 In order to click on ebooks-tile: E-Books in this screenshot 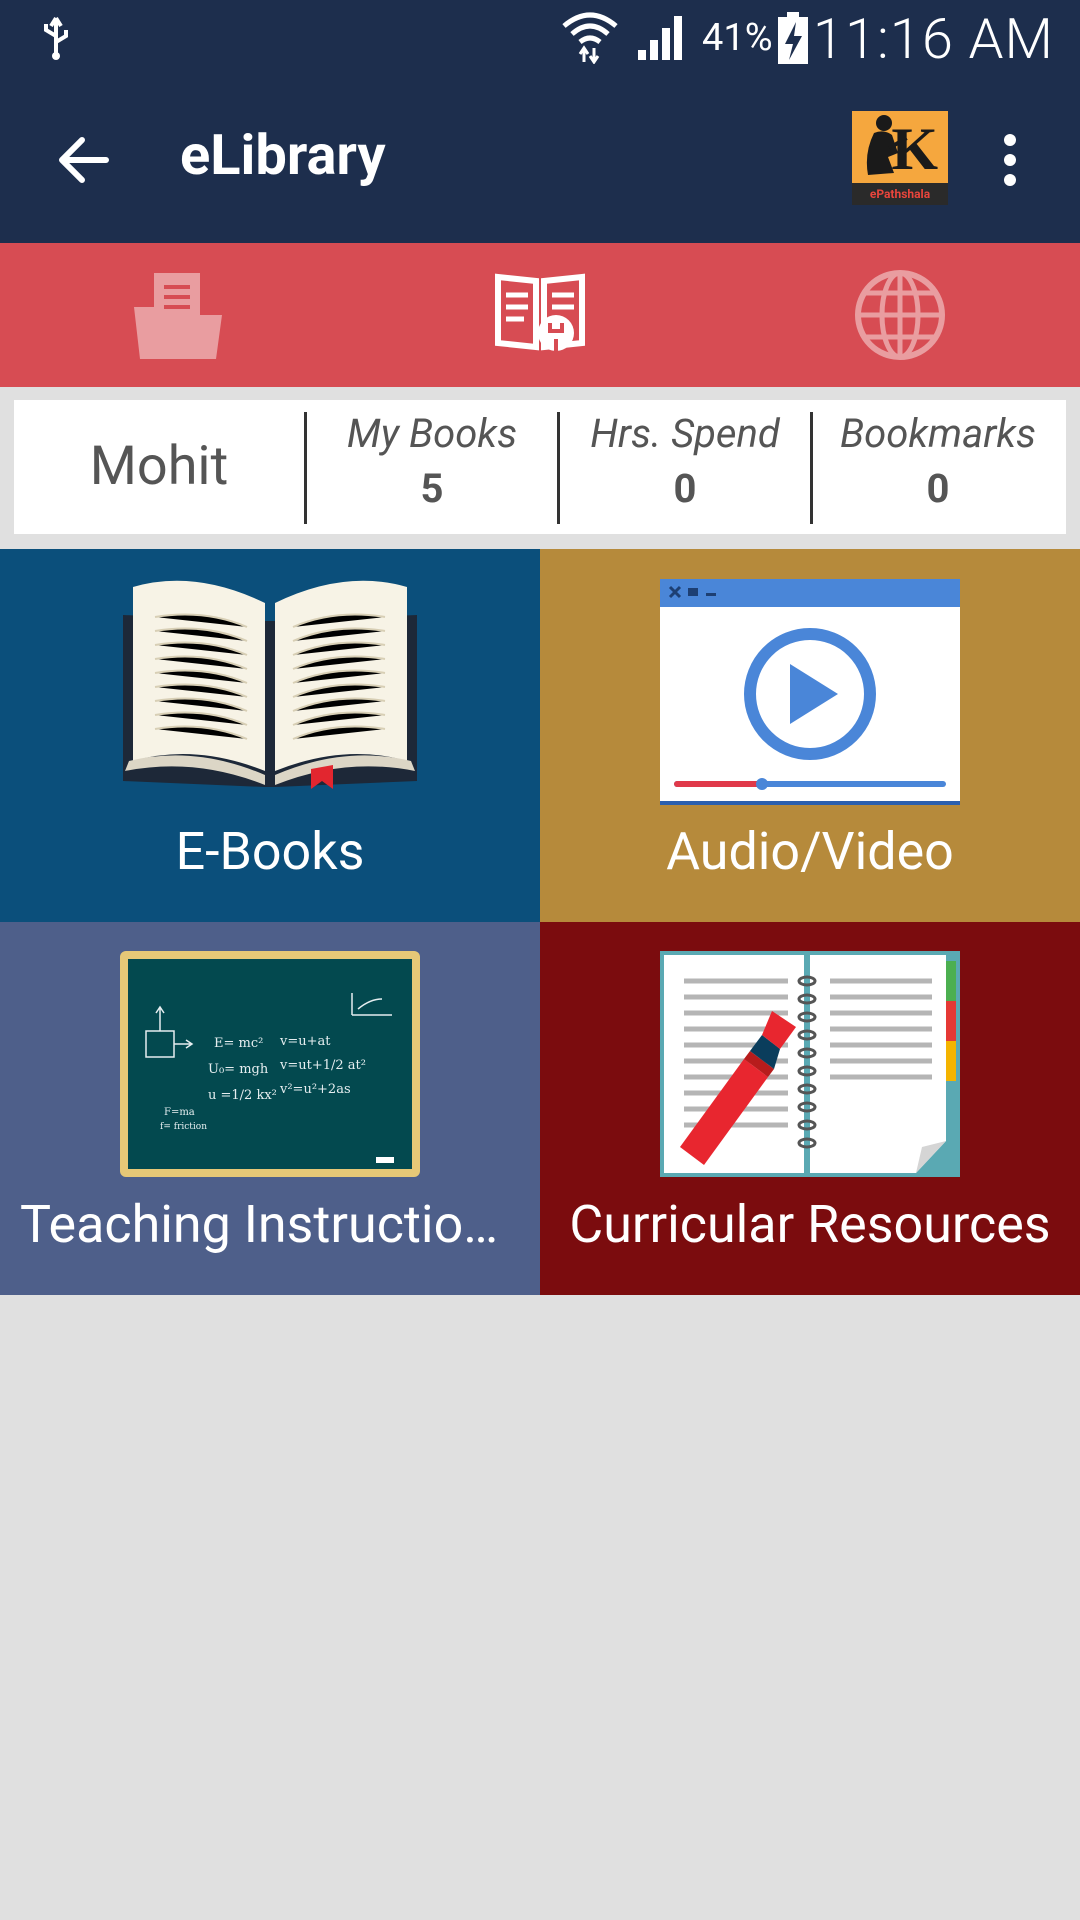, I will do `click(270, 735)`.